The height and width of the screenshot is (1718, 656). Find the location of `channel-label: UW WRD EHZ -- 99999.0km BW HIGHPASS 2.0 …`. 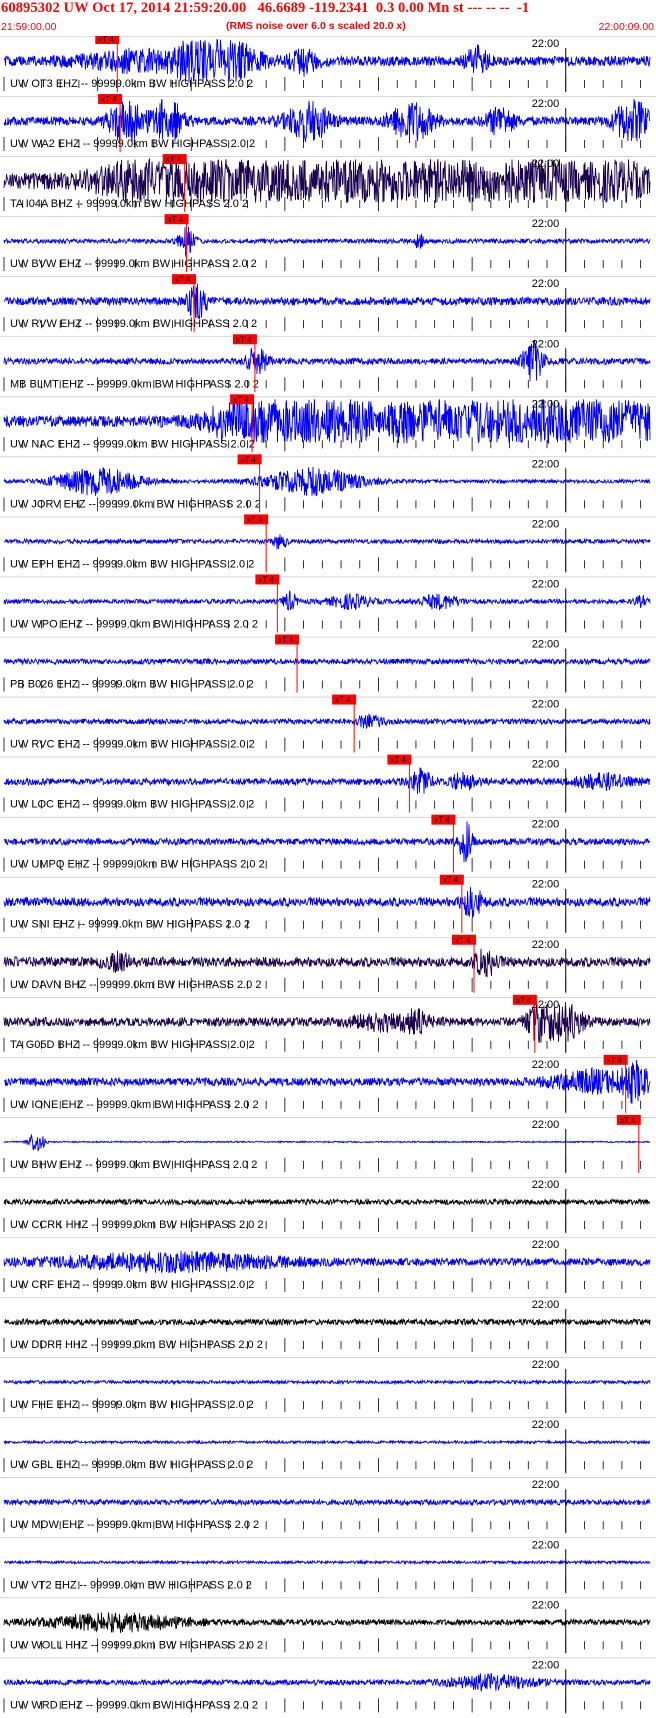

channel-label: UW WRD EHZ -- 99999.0km BW HIGHPASS 2.0 … is located at coordinates (134, 1705).